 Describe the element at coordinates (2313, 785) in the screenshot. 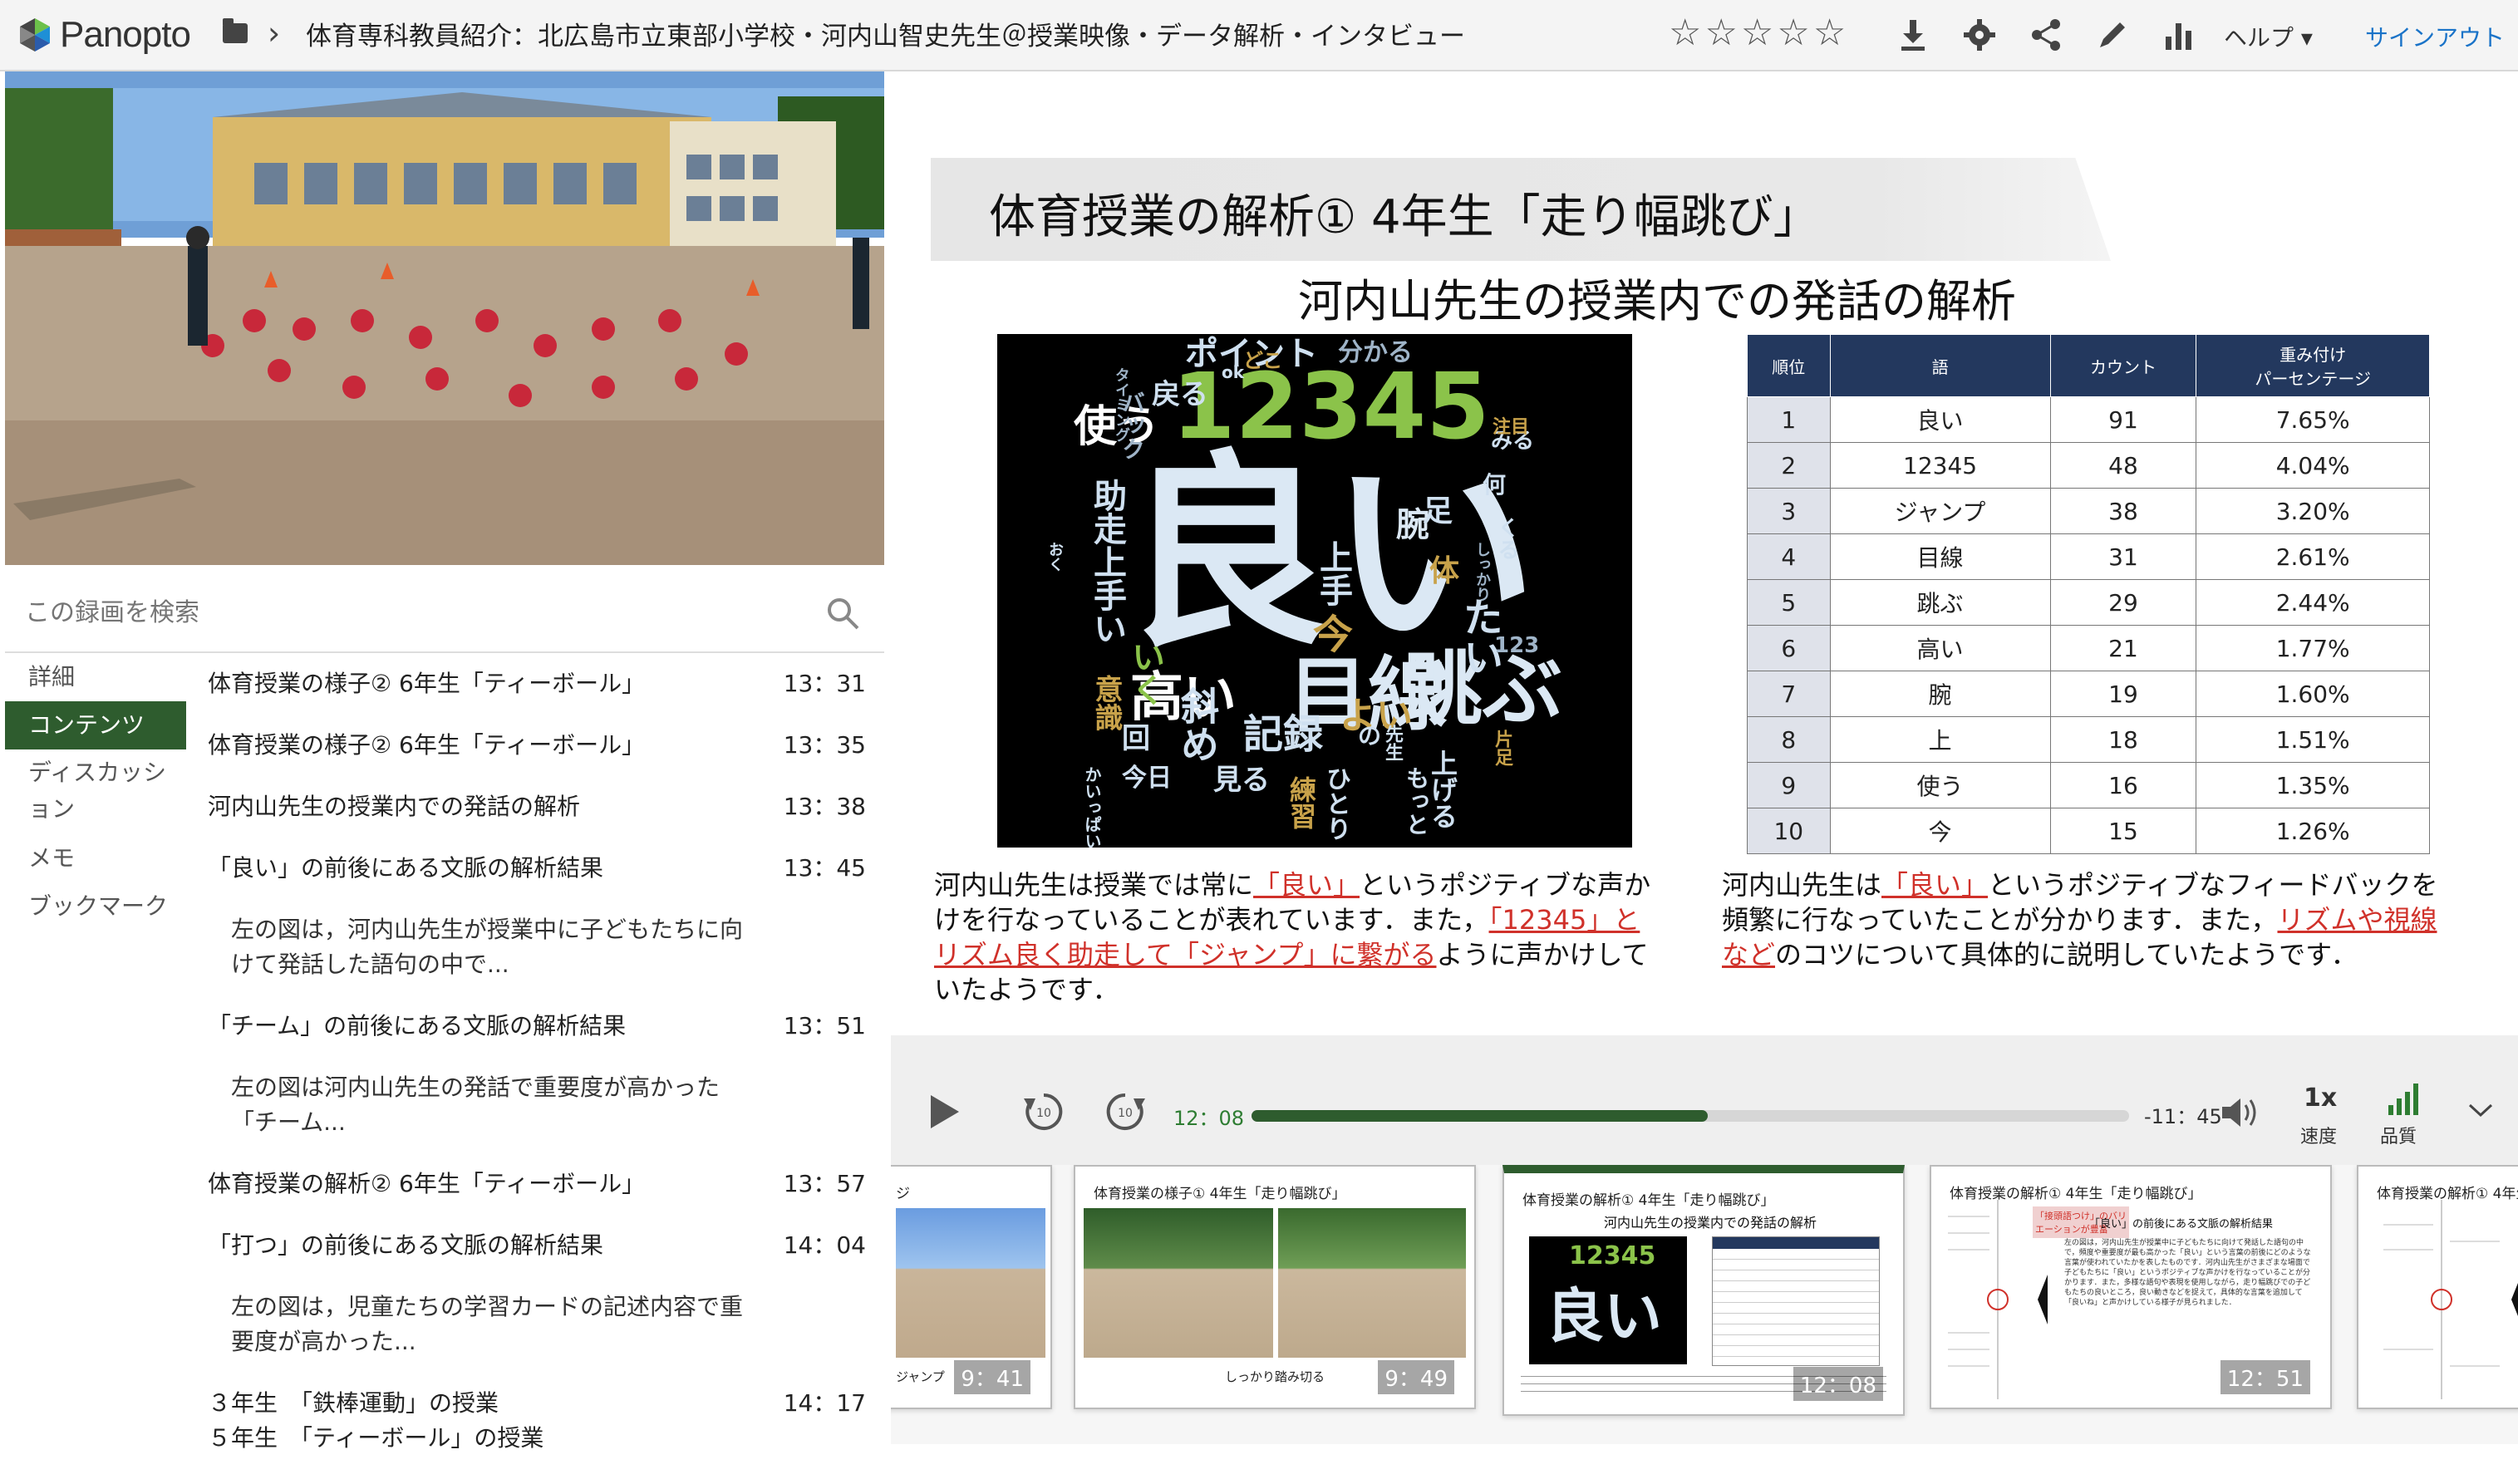

I see `table-cell: 1.35%` at that location.